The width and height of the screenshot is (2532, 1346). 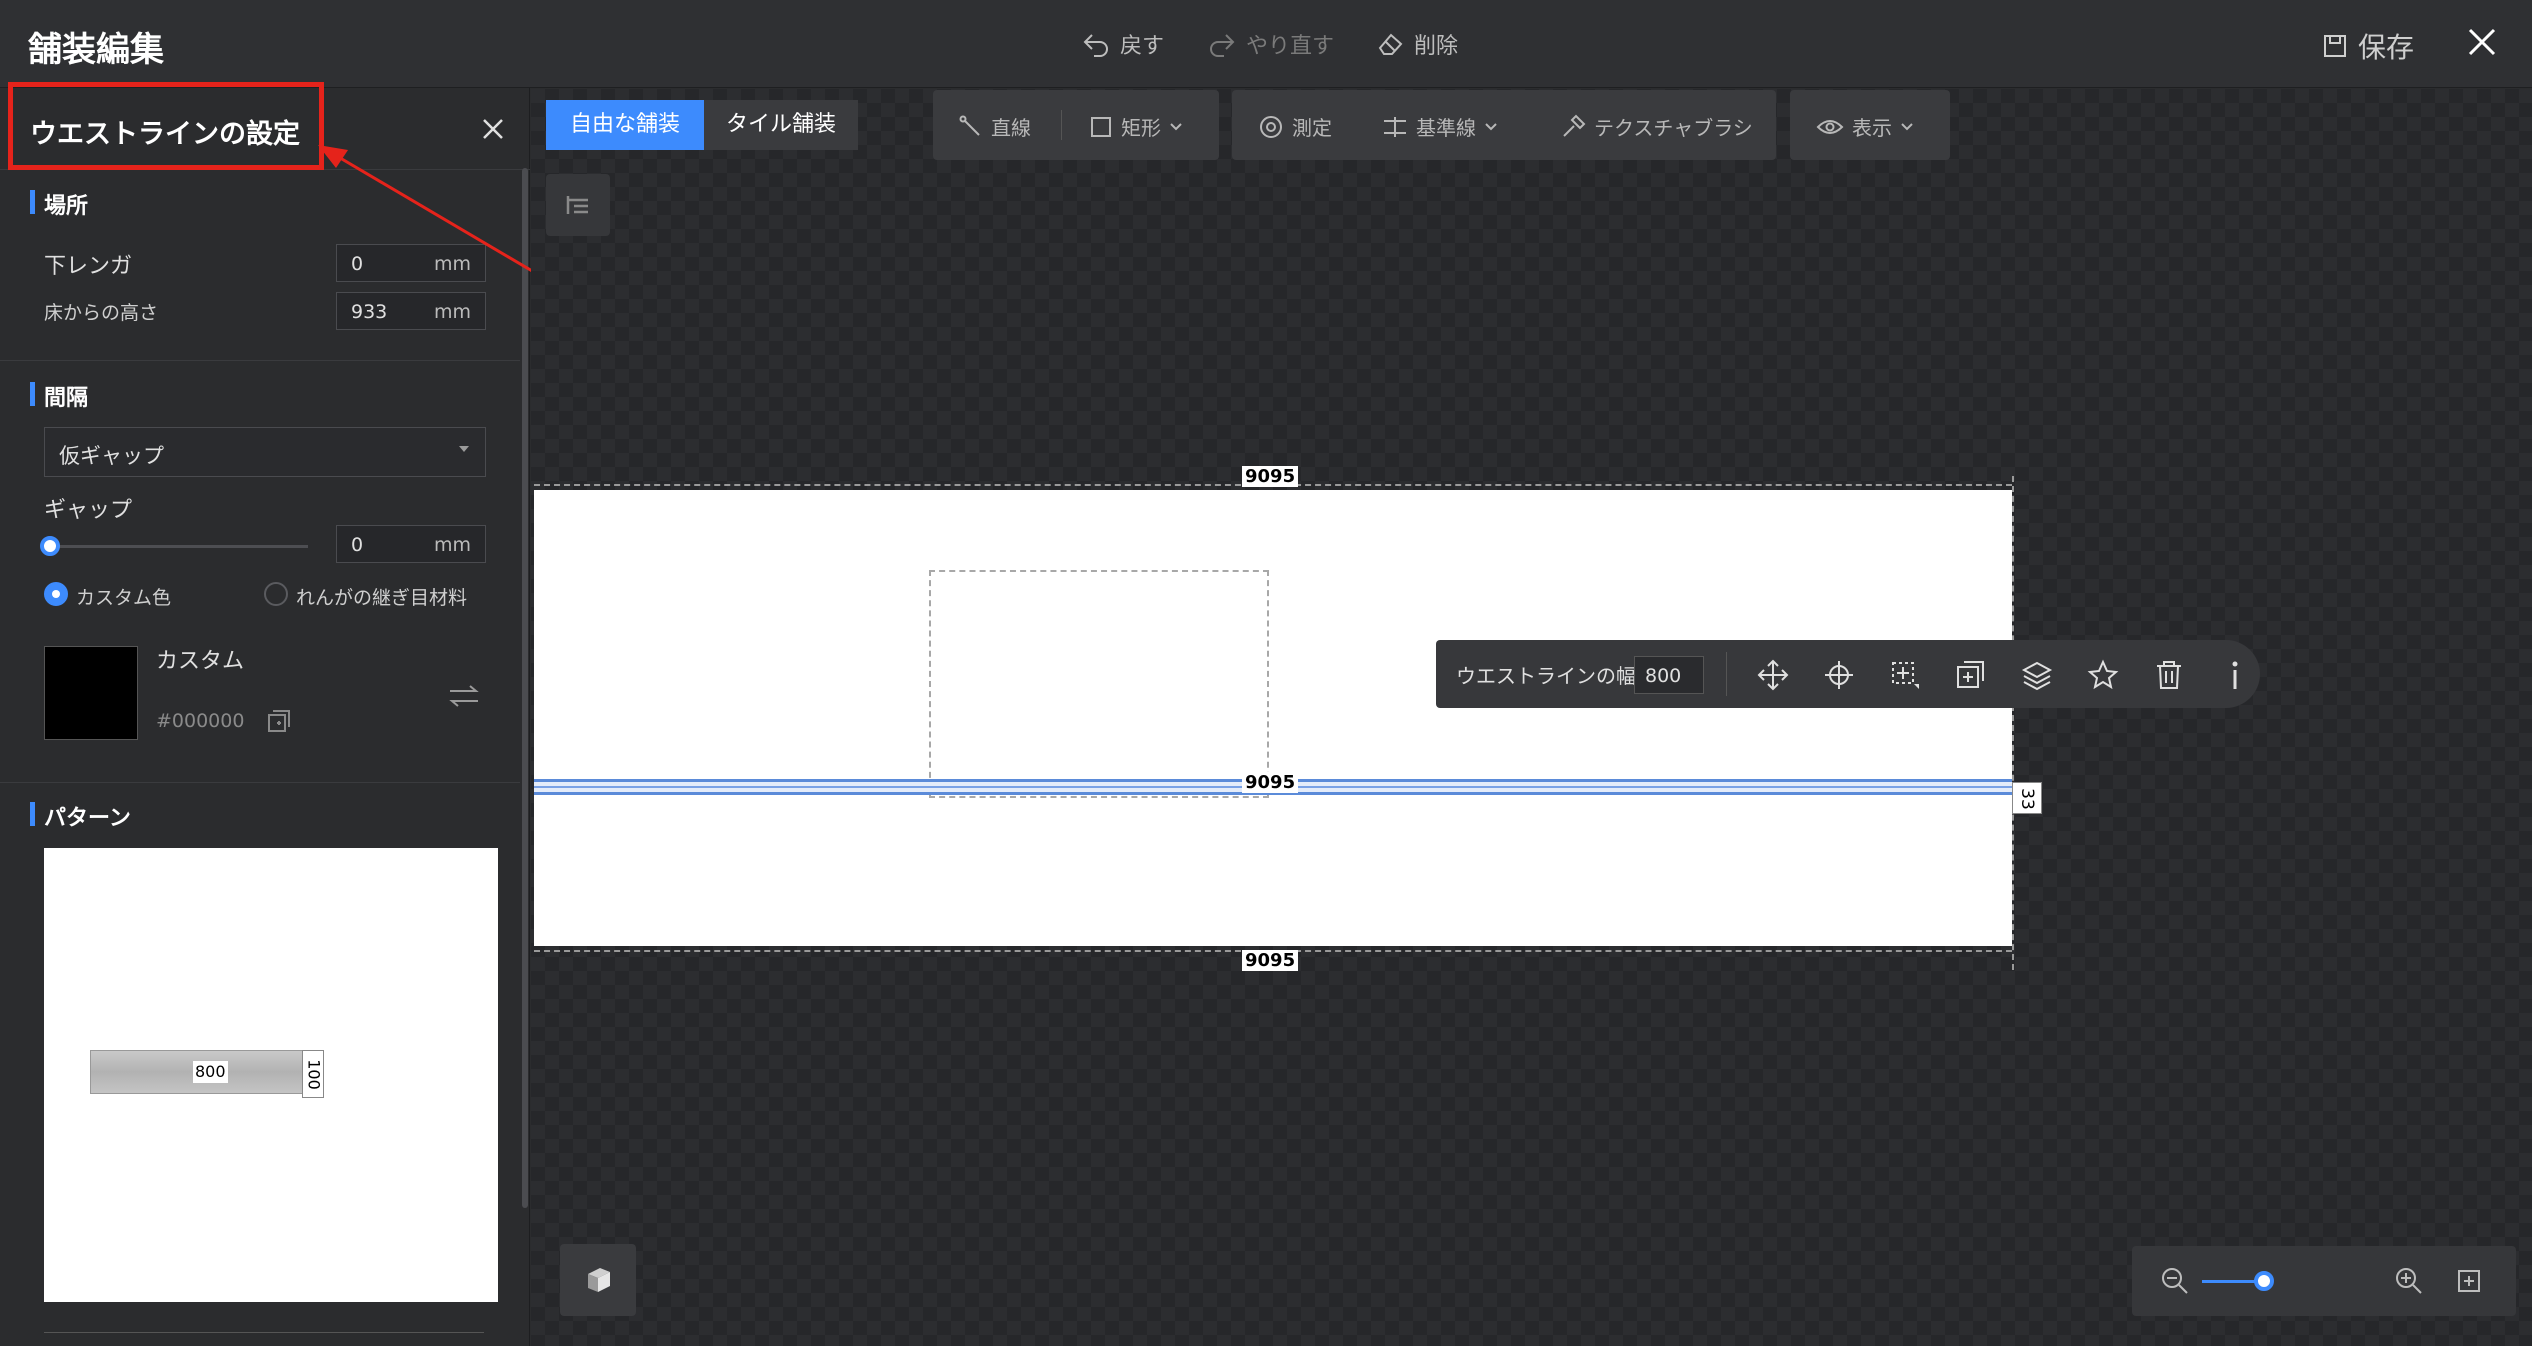 I want to click on floor-height-label: 床からの高さ, so click(x=101, y=313).